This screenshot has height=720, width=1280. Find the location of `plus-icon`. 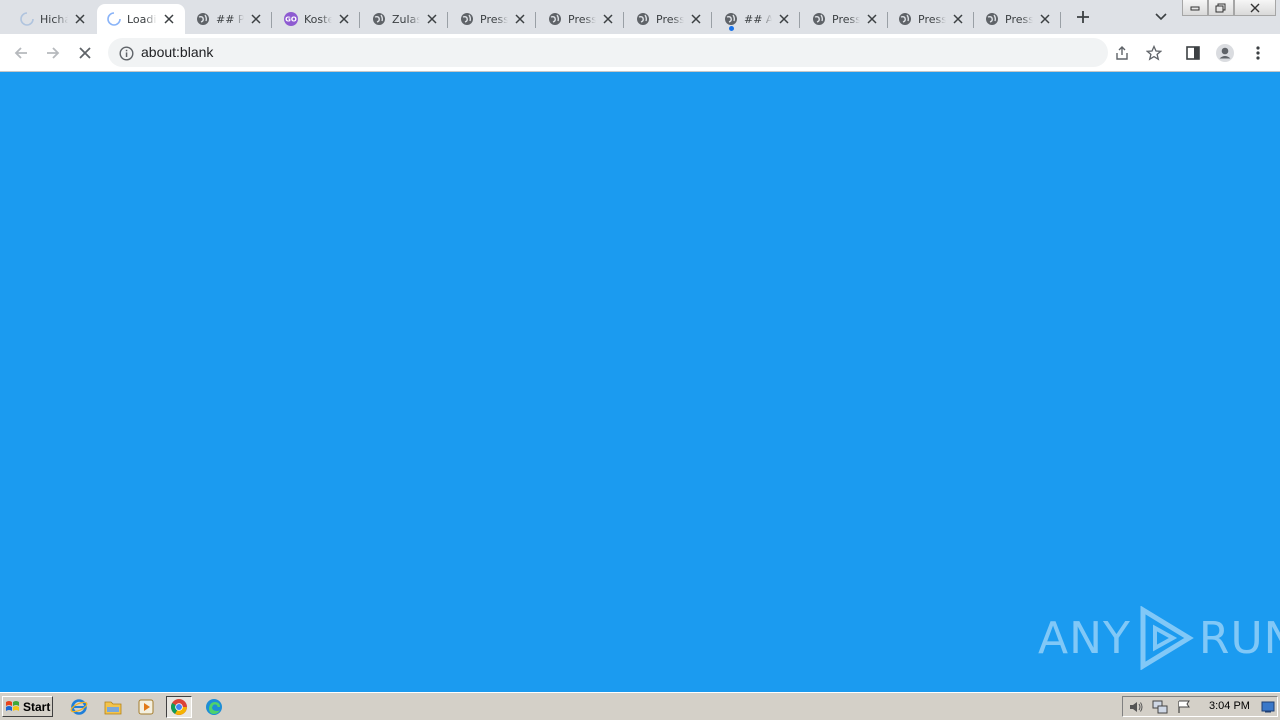

plus-icon is located at coordinates (1083, 17).